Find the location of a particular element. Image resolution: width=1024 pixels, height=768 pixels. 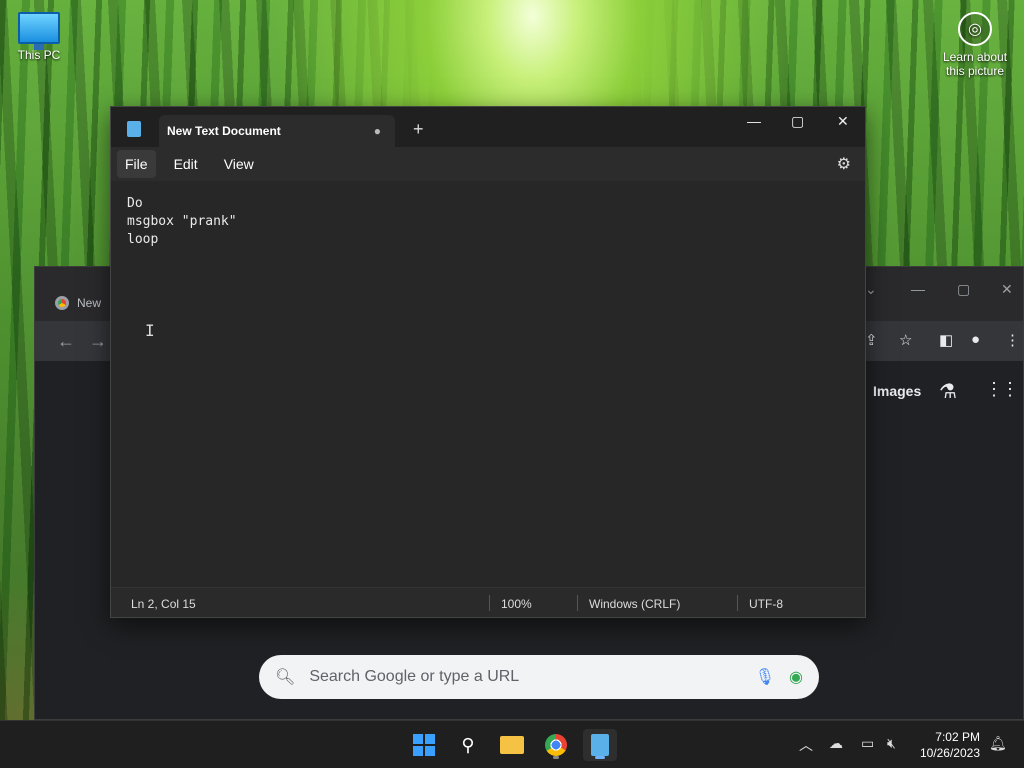

taskbar-chrome is located at coordinates (556, 745).